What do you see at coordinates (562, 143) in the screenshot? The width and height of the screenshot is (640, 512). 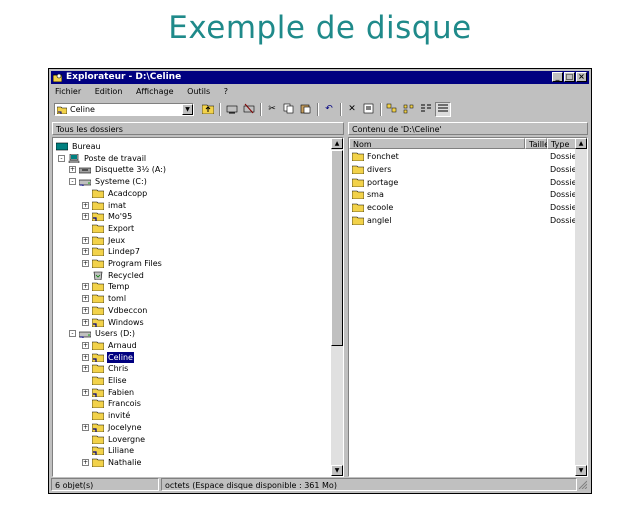 I see `column-header-type: Type` at bounding box center [562, 143].